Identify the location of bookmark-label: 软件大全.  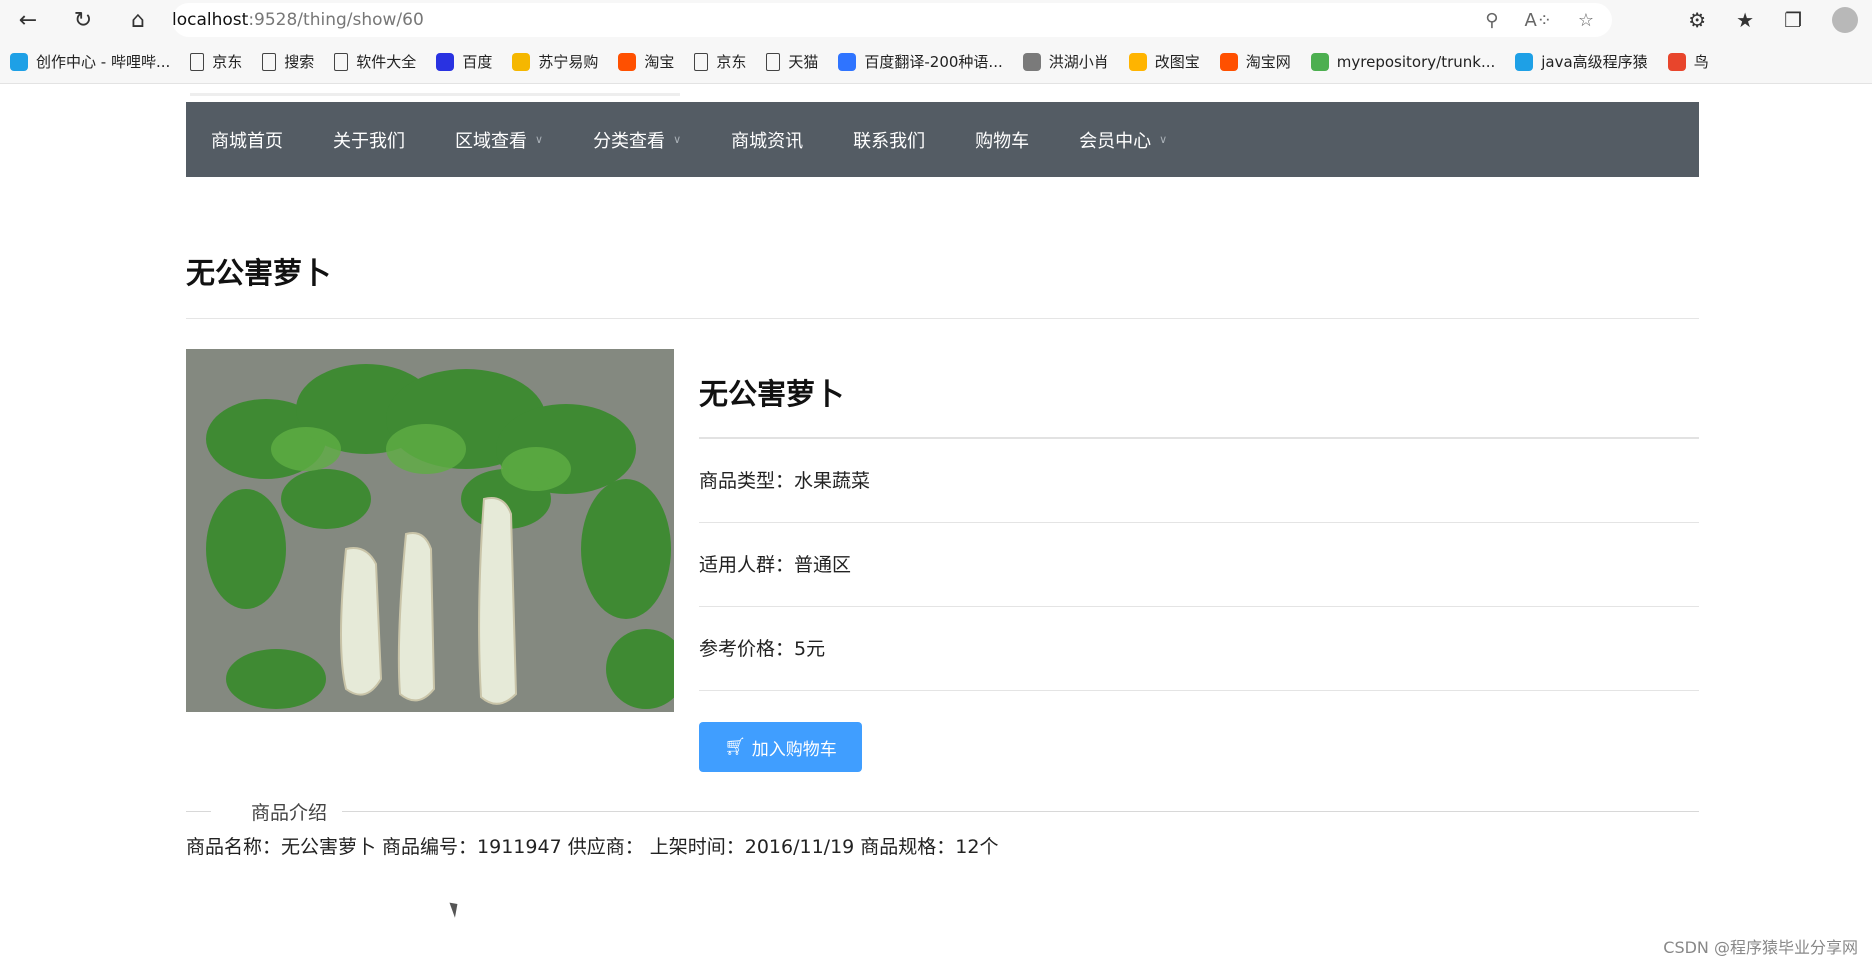
(386, 62).